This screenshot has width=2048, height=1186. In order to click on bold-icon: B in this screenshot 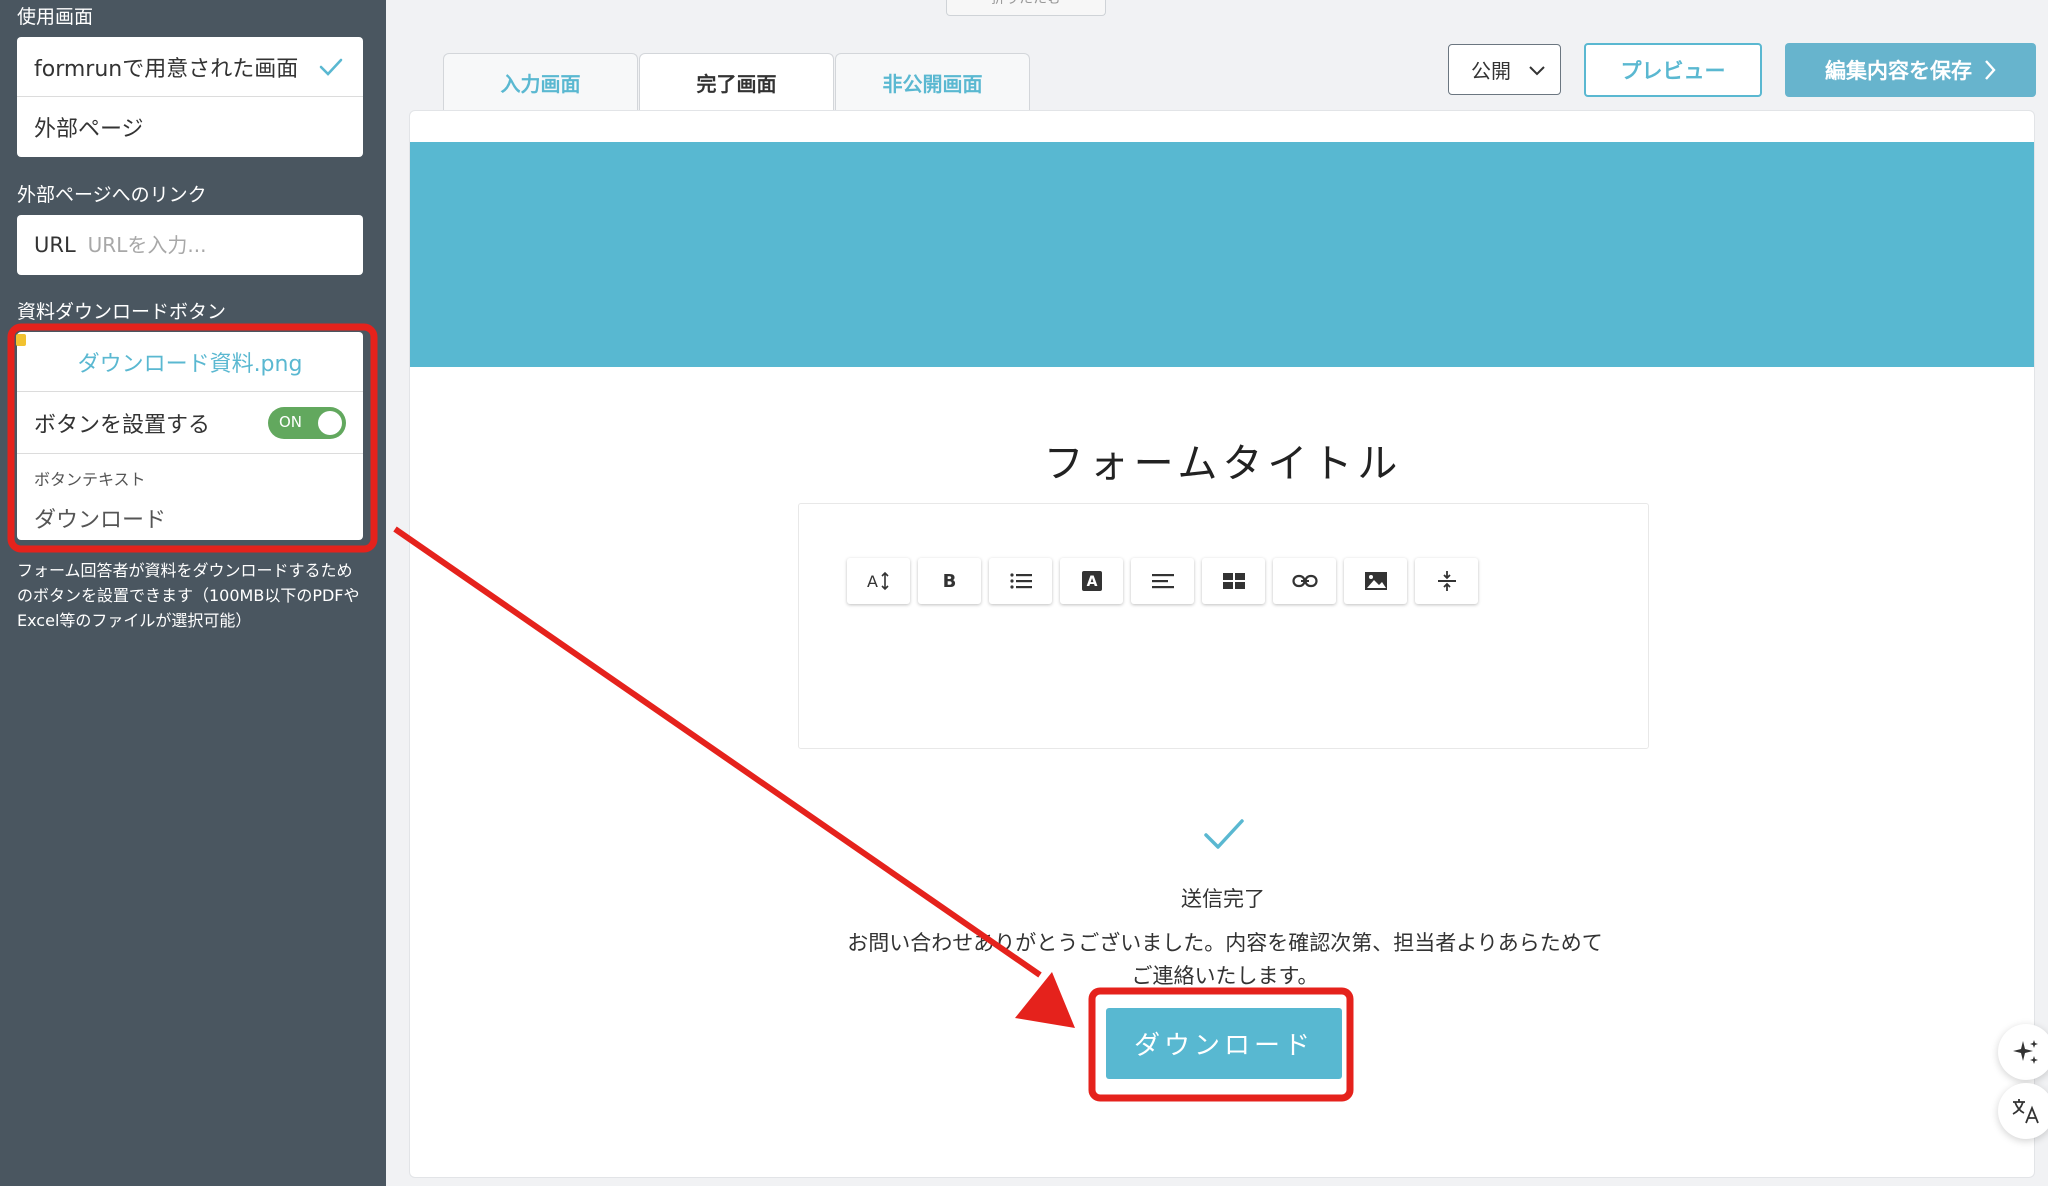, I will do `click(949, 581)`.